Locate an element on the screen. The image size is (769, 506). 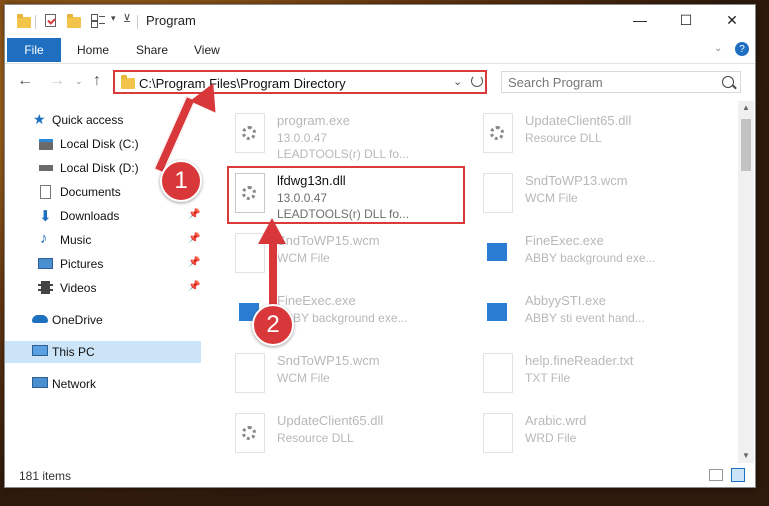
annotation-badge-1: 1 is located at coordinates (181, 181).